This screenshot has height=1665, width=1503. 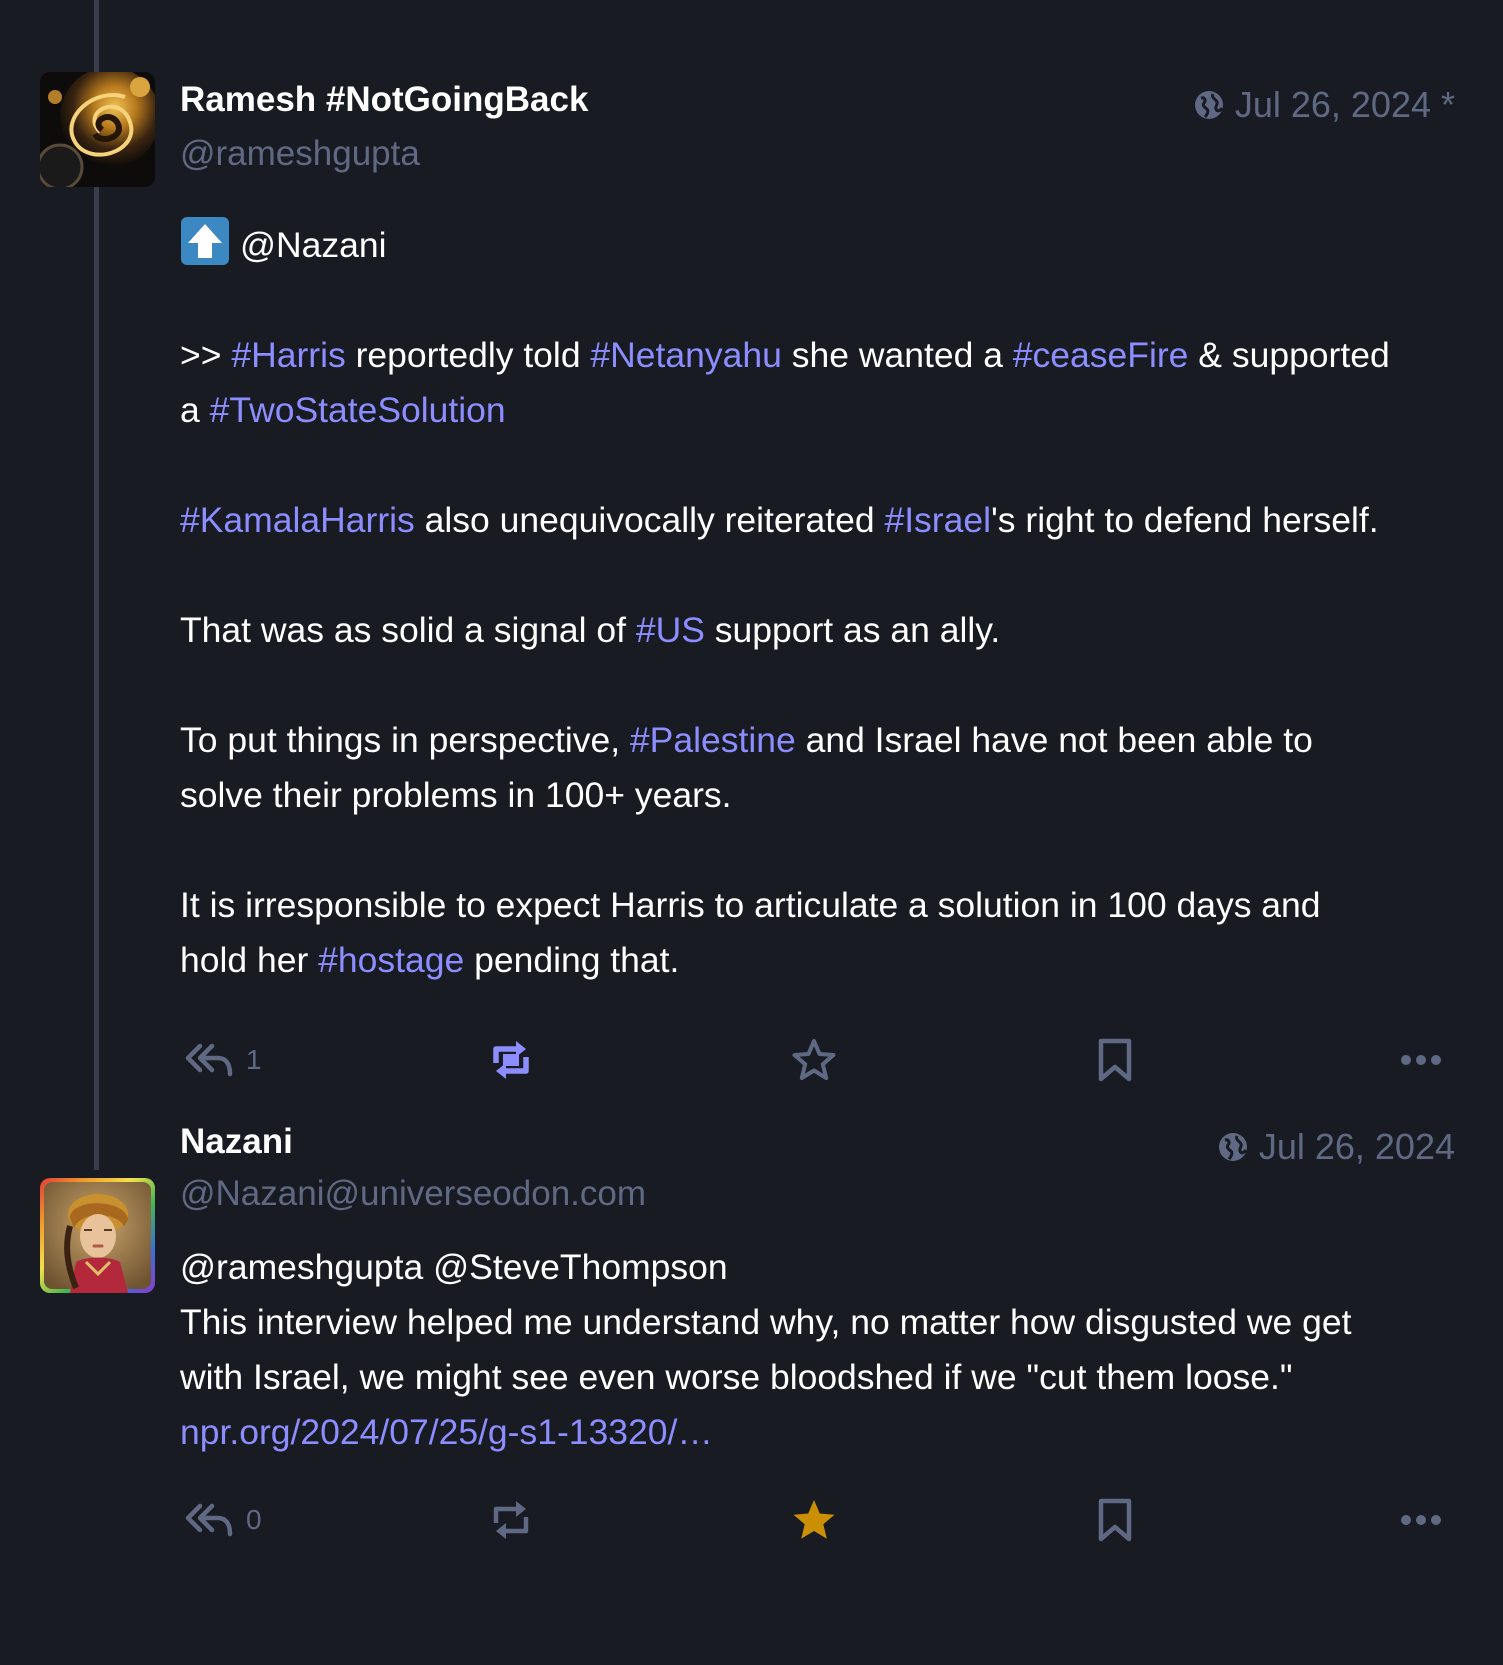 What do you see at coordinates (1289, 355) in the screenshot?
I see `text-span: & supported` at bounding box center [1289, 355].